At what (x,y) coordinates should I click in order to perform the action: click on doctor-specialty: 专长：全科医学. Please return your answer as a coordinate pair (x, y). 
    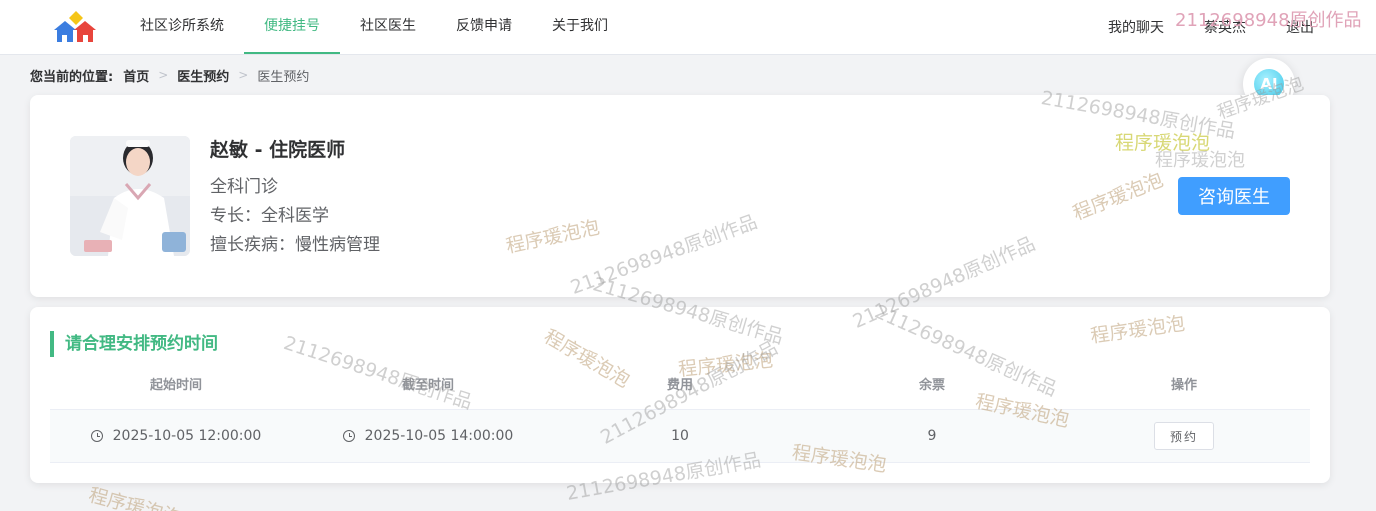
    Looking at the image, I should click on (269, 216).